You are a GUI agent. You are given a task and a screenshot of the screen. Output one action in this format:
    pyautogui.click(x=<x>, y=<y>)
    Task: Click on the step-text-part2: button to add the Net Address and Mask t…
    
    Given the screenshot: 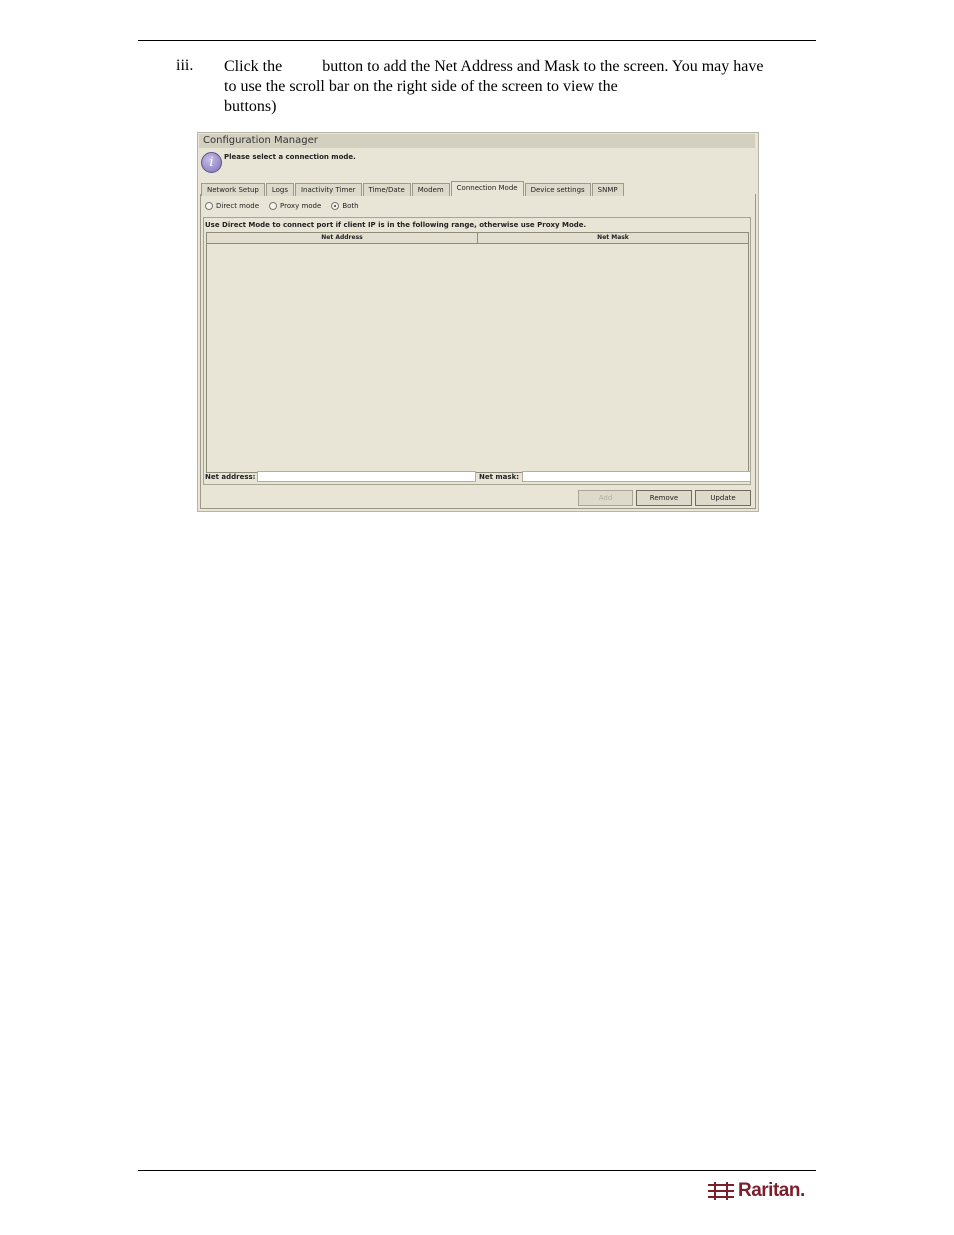 What is the action you would take?
    pyautogui.click(x=543, y=66)
    